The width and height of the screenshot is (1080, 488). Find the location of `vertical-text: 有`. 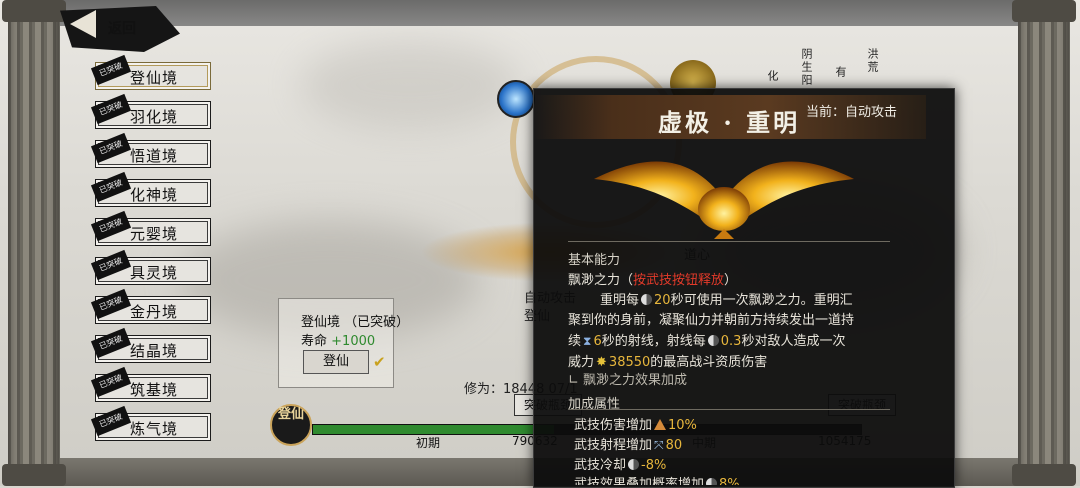

vertical-text: 有 is located at coordinates (840, 72).